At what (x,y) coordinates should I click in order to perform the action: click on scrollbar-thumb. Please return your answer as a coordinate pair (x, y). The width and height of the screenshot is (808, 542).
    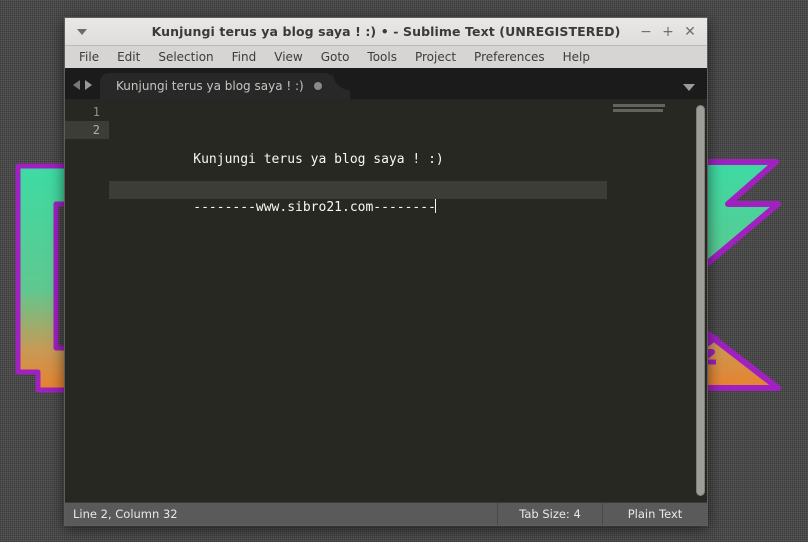
    Looking at the image, I should click on (700, 300).